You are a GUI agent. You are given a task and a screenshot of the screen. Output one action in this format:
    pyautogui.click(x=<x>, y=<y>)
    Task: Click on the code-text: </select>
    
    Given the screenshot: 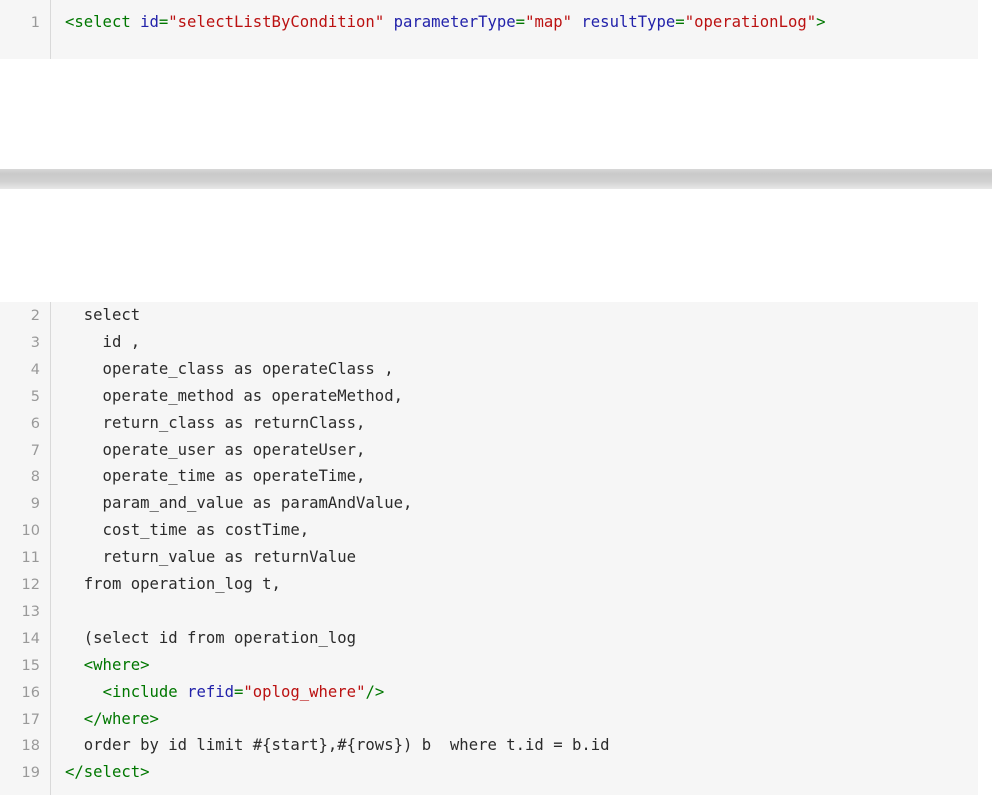 What is the action you would take?
    pyautogui.click(x=107, y=772)
    